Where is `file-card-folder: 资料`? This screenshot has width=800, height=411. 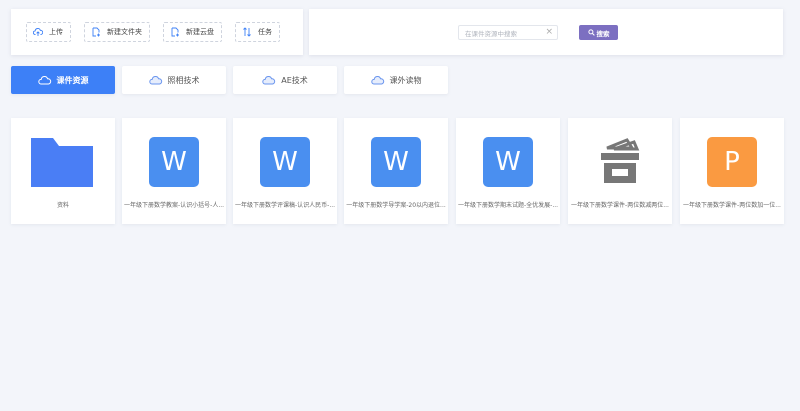
file-card-folder: 资料 is located at coordinates (63, 171).